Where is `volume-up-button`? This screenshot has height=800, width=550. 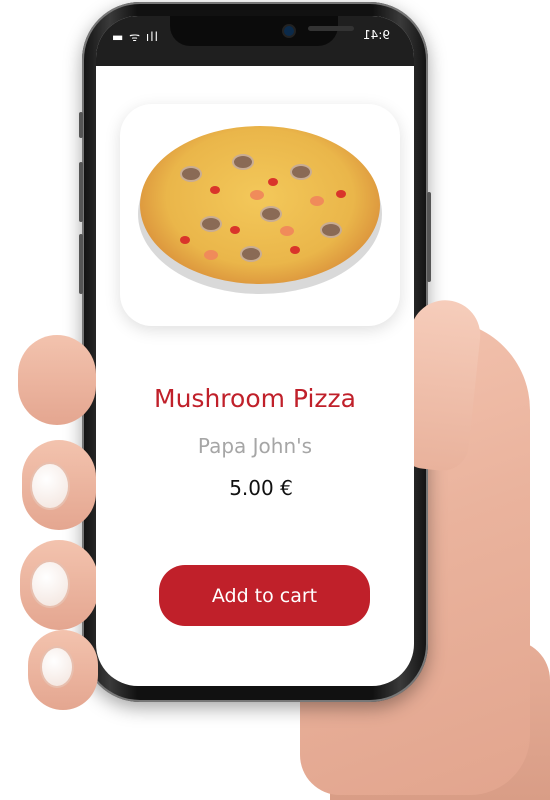 volume-up-button is located at coordinates (81, 192).